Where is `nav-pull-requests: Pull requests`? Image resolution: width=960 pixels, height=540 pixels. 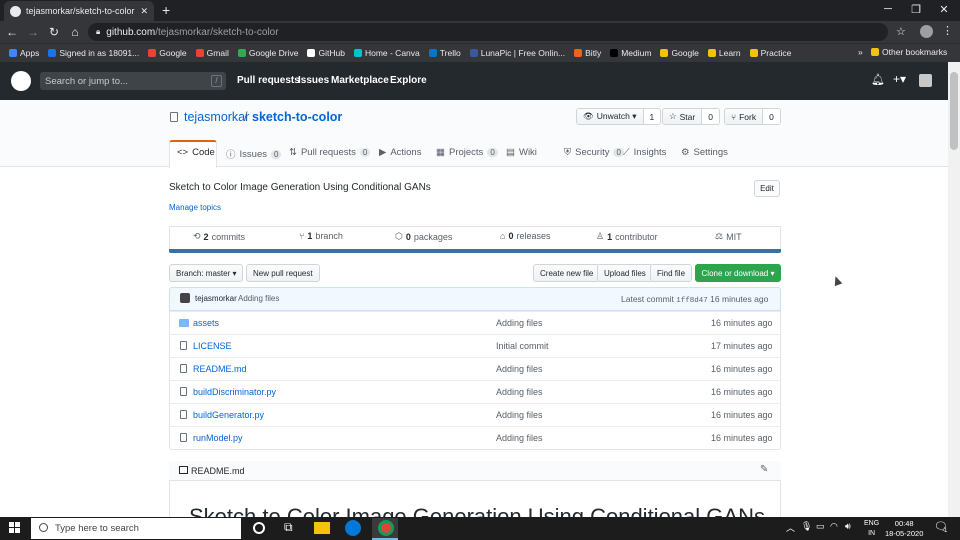
nav-pull-requests: Pull requests is located at coordinates (268, 80).